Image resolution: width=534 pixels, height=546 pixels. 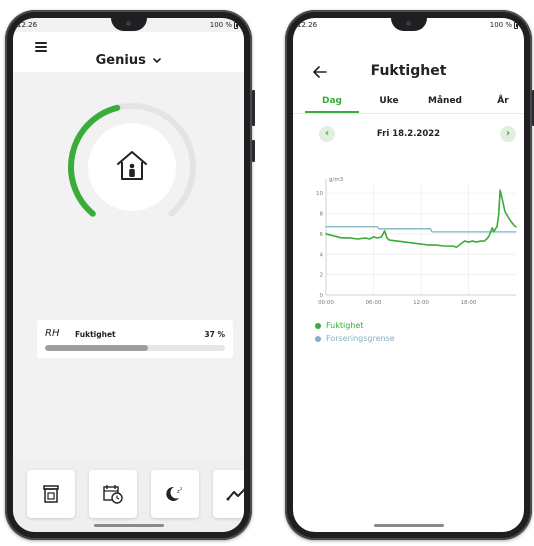 I want to click on device-title: Genius, so click(x=128, y=60).